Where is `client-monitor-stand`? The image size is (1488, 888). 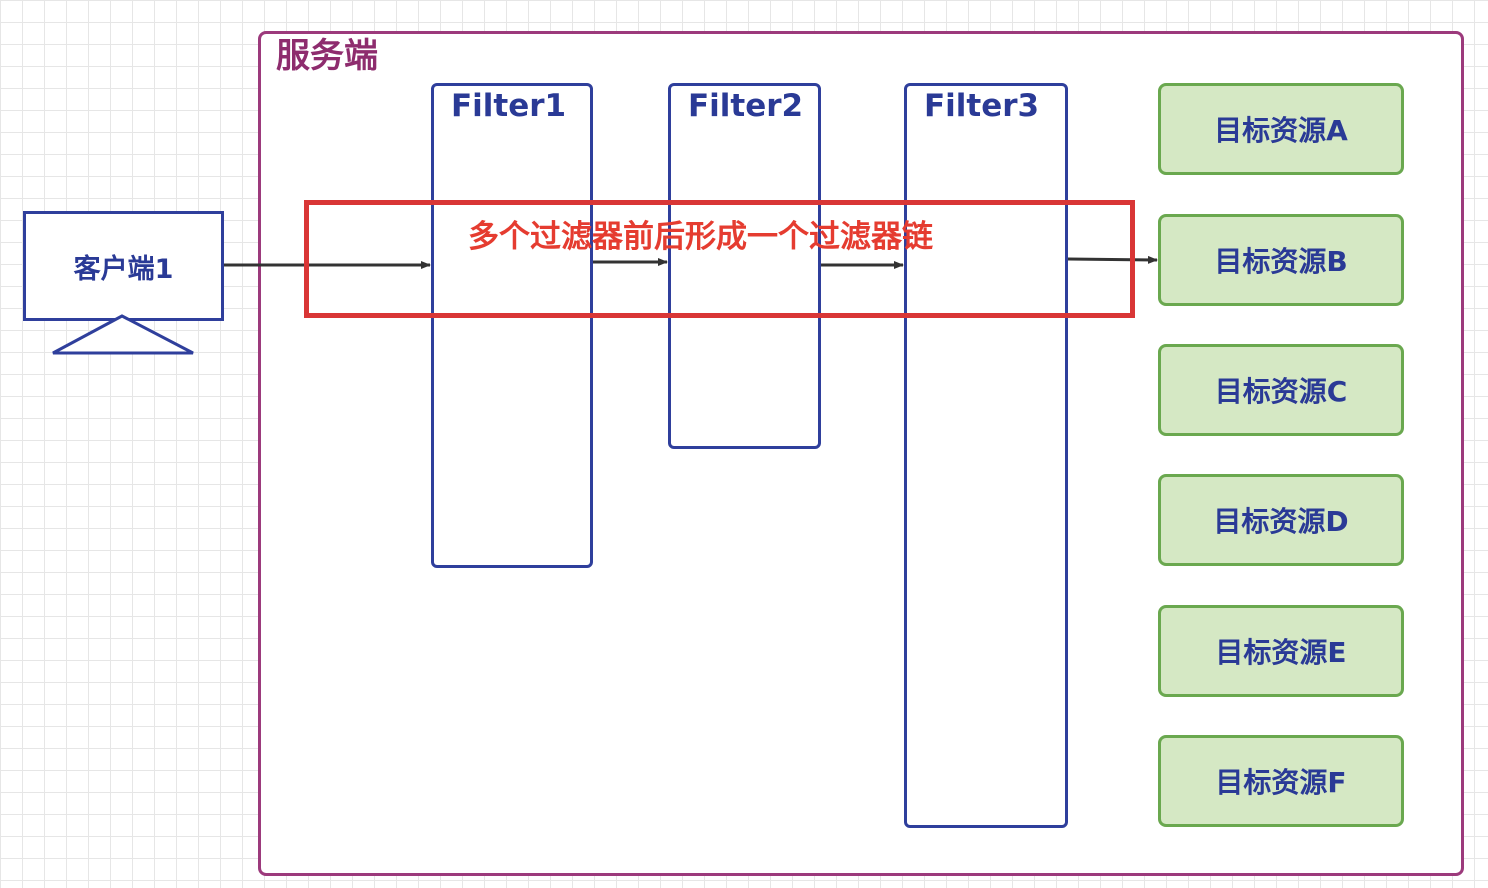
client-monitor-stand is located at coordinates (123, 334).